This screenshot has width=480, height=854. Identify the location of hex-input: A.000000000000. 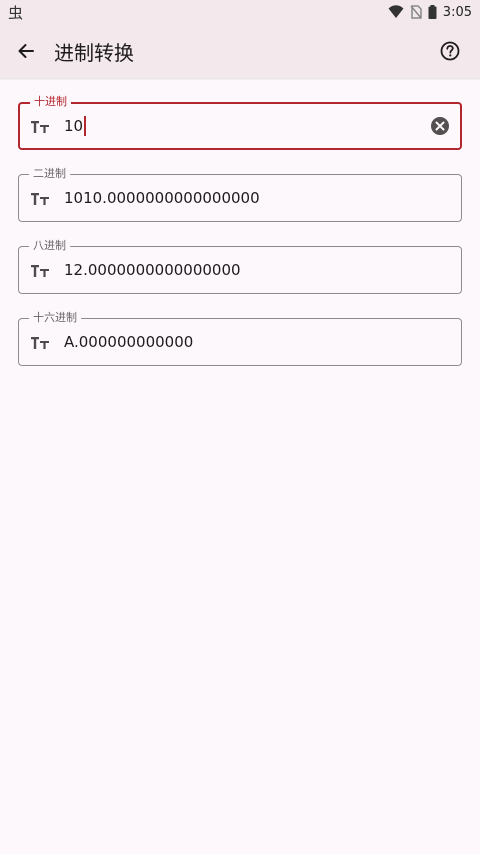
(128, 342).